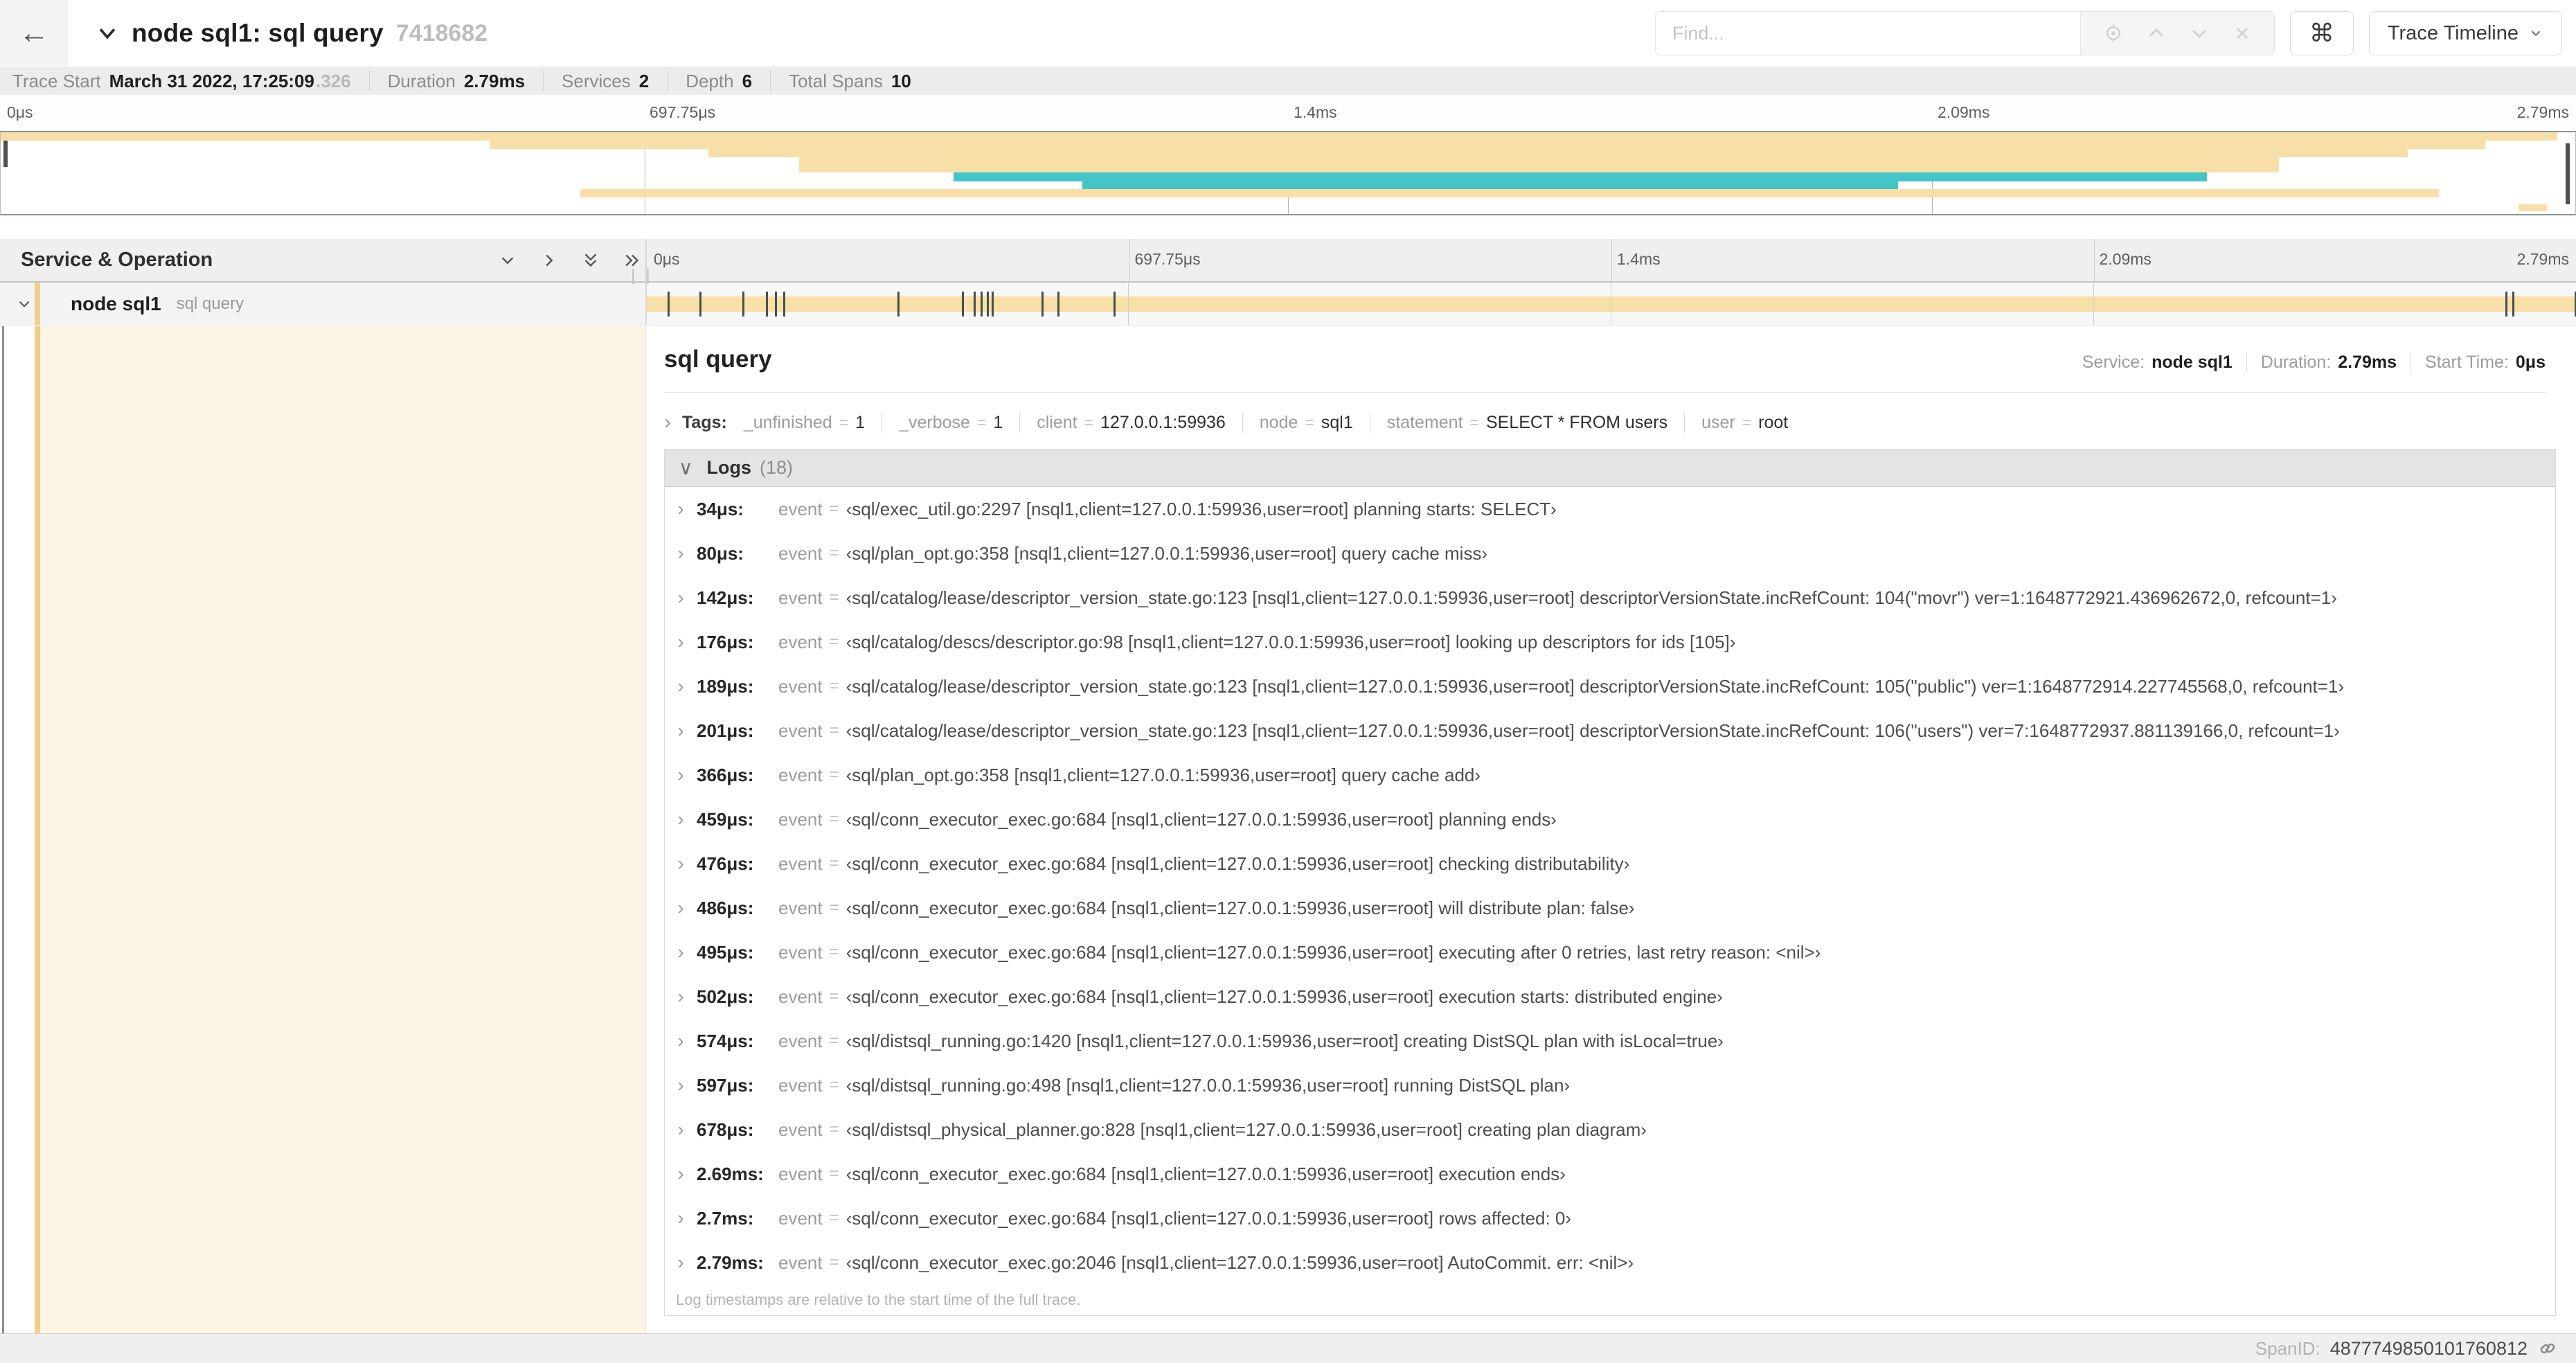 This screenshot has height=1363, width=2576. I want to click on find-next-icon, so click(2199, 33).